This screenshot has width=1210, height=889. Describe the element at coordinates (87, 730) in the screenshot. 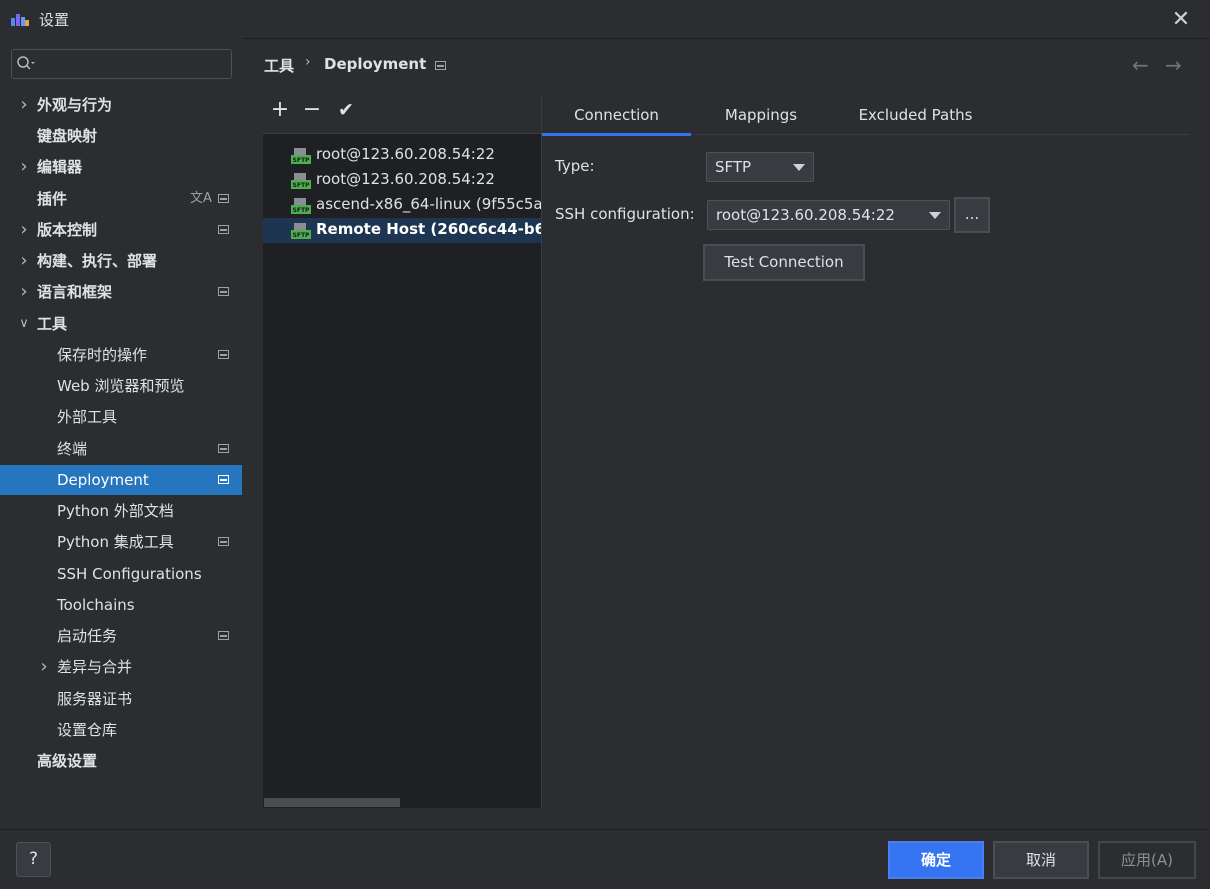

I see `sidebar-item-label: 设置仓库` at that location.